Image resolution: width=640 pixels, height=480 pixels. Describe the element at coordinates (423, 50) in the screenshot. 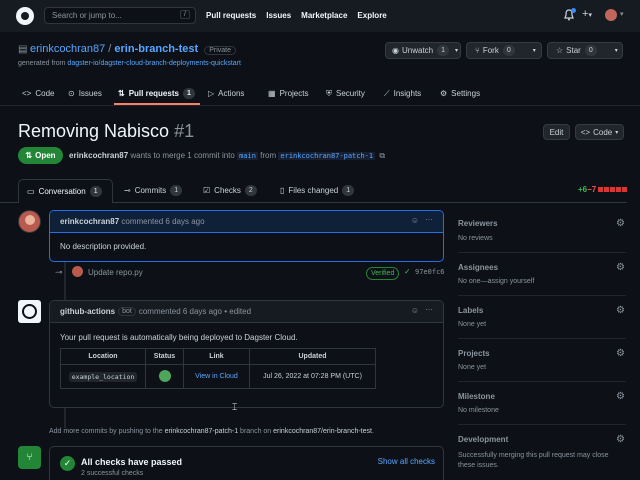

I see `unwatch-button: ◉ Unwatch 1 ▾` at that location.